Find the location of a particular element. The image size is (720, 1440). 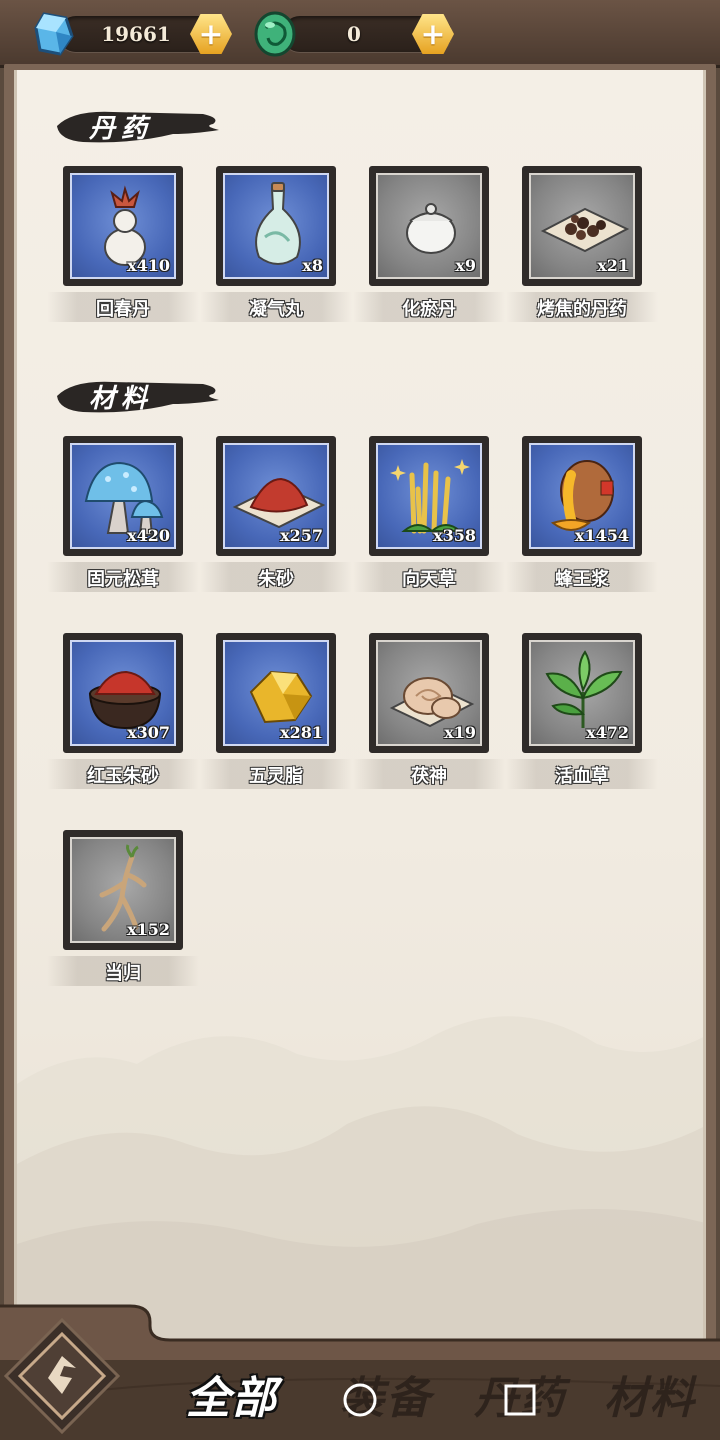

item-slot: x472 活血草 is located at coordinates (582, 713).